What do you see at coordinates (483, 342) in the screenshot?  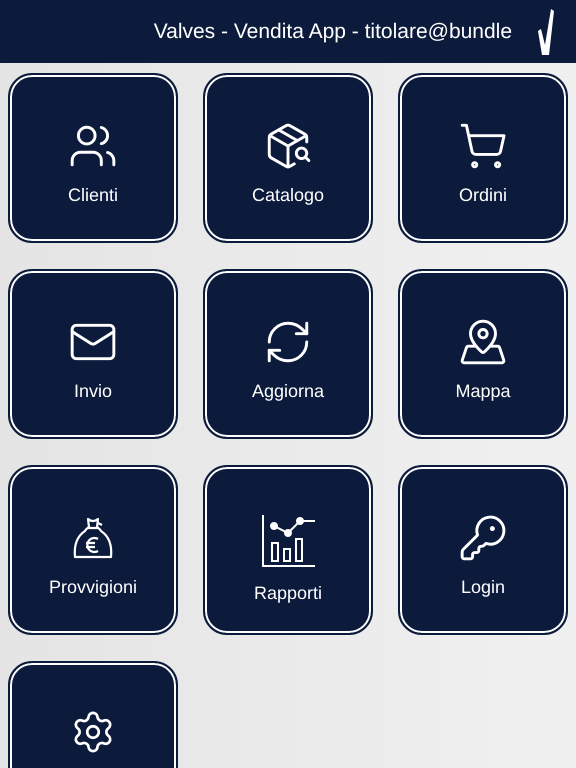 I see `map-pin-icon` at bounding box center [483, 342].